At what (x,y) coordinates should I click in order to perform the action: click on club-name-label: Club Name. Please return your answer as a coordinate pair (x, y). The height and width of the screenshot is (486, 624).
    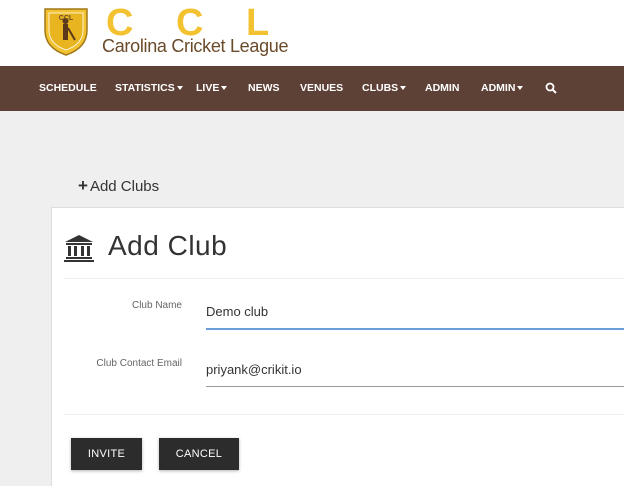
    Looking at the image, I should click on (156, 305).